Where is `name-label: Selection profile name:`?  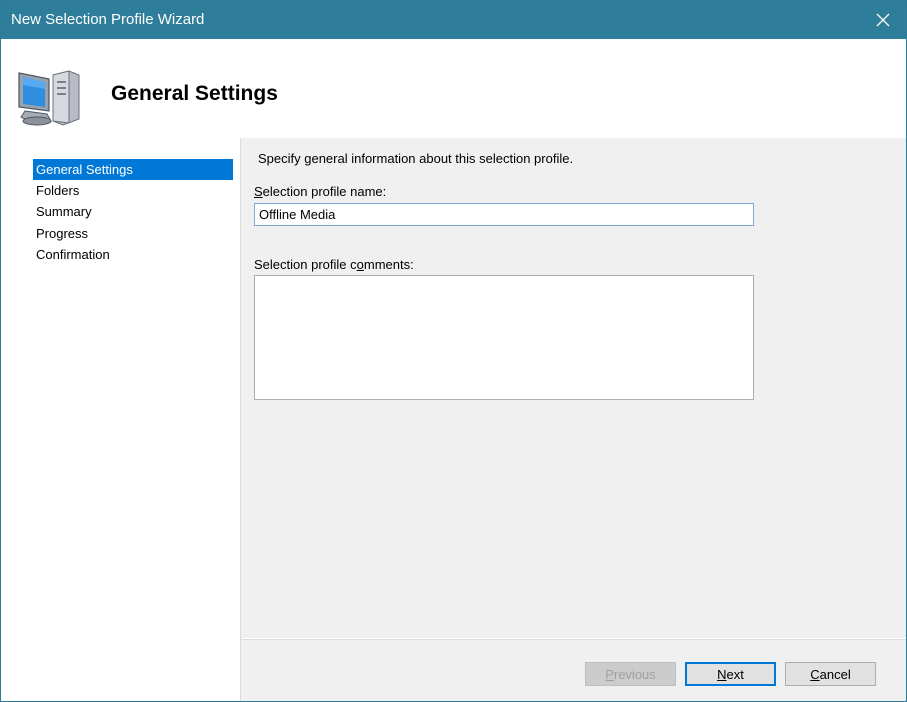 name-label: Selection profile name: is located at coordinates (320, 191).